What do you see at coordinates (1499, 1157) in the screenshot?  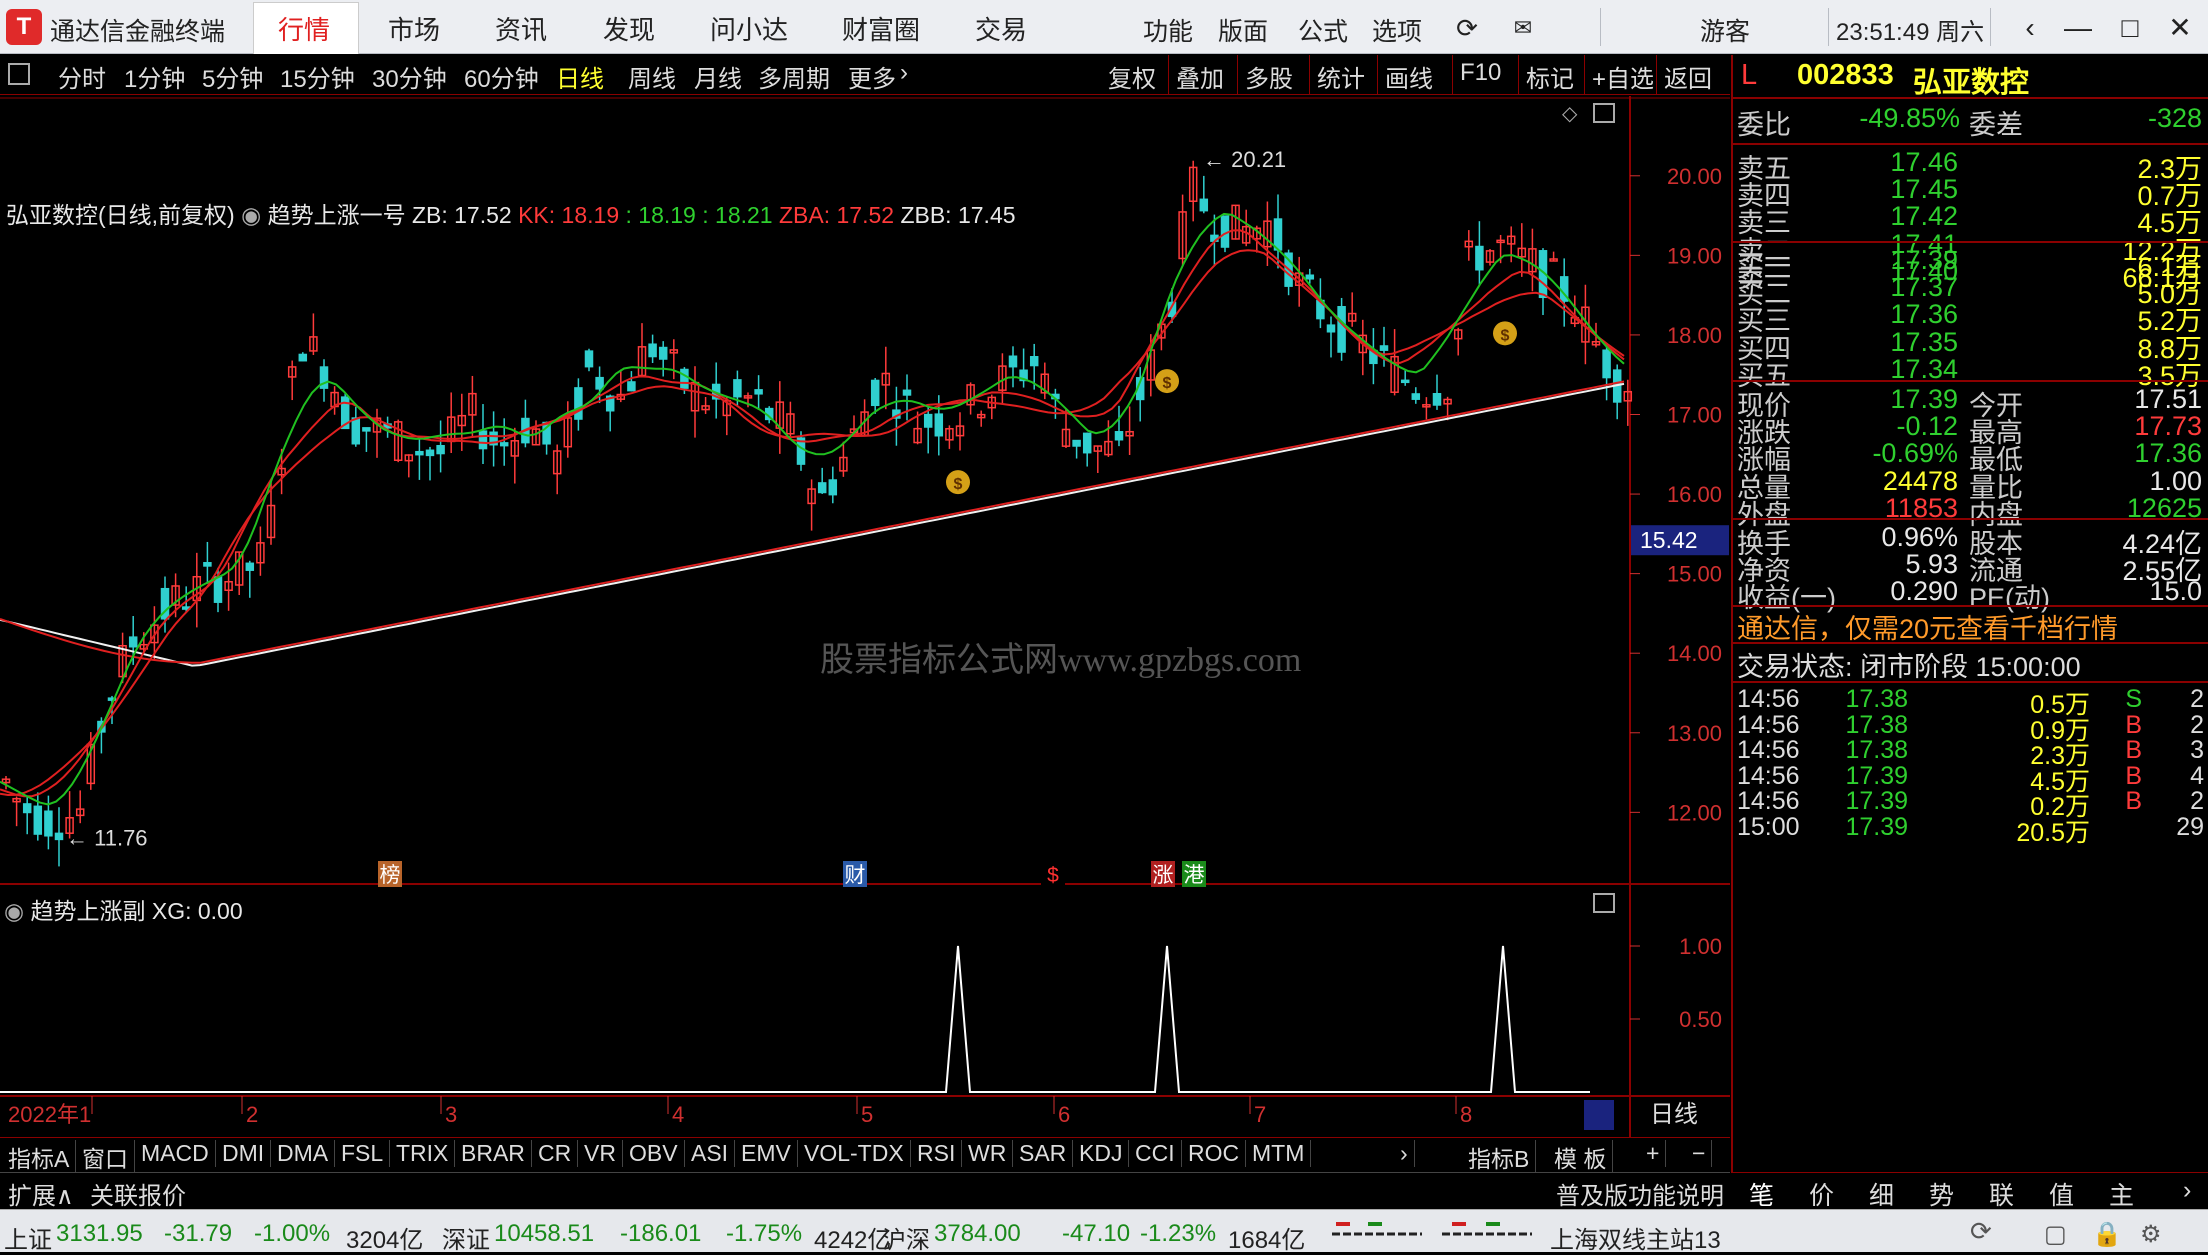 I see `indicator-b-tab: 指标B` at bounding box center [1499, 1157].